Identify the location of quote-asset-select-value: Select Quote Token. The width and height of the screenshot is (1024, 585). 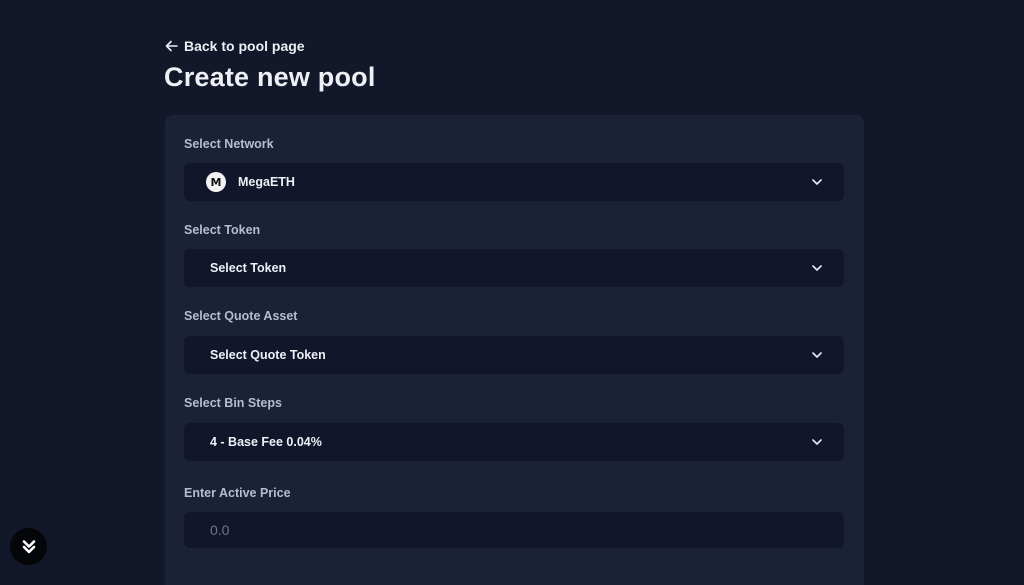
(268, 355).